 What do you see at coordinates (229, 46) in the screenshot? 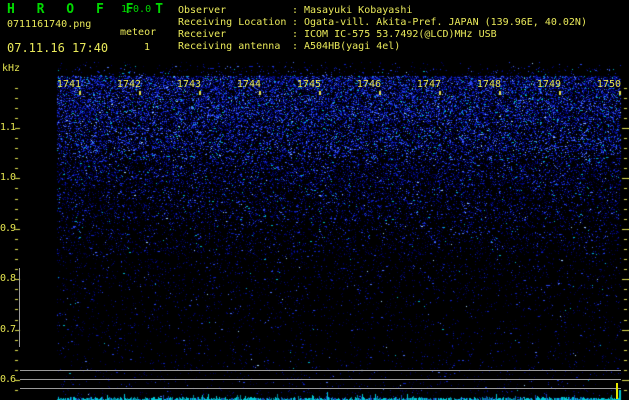
I see `info-label: Receiving antenna` at bounding box center [229, 46].